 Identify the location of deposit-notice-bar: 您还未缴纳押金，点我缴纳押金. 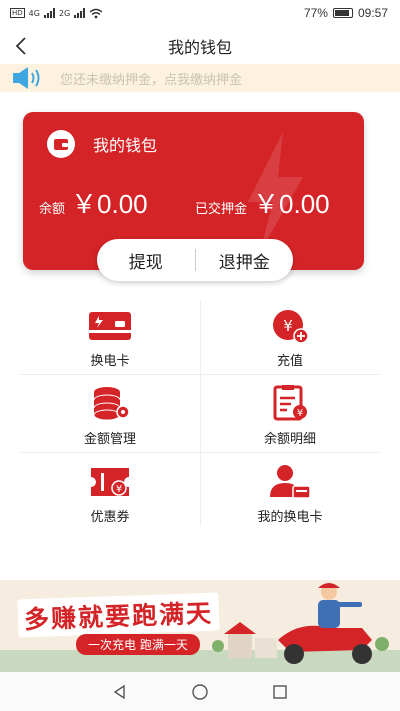
(200, 78).